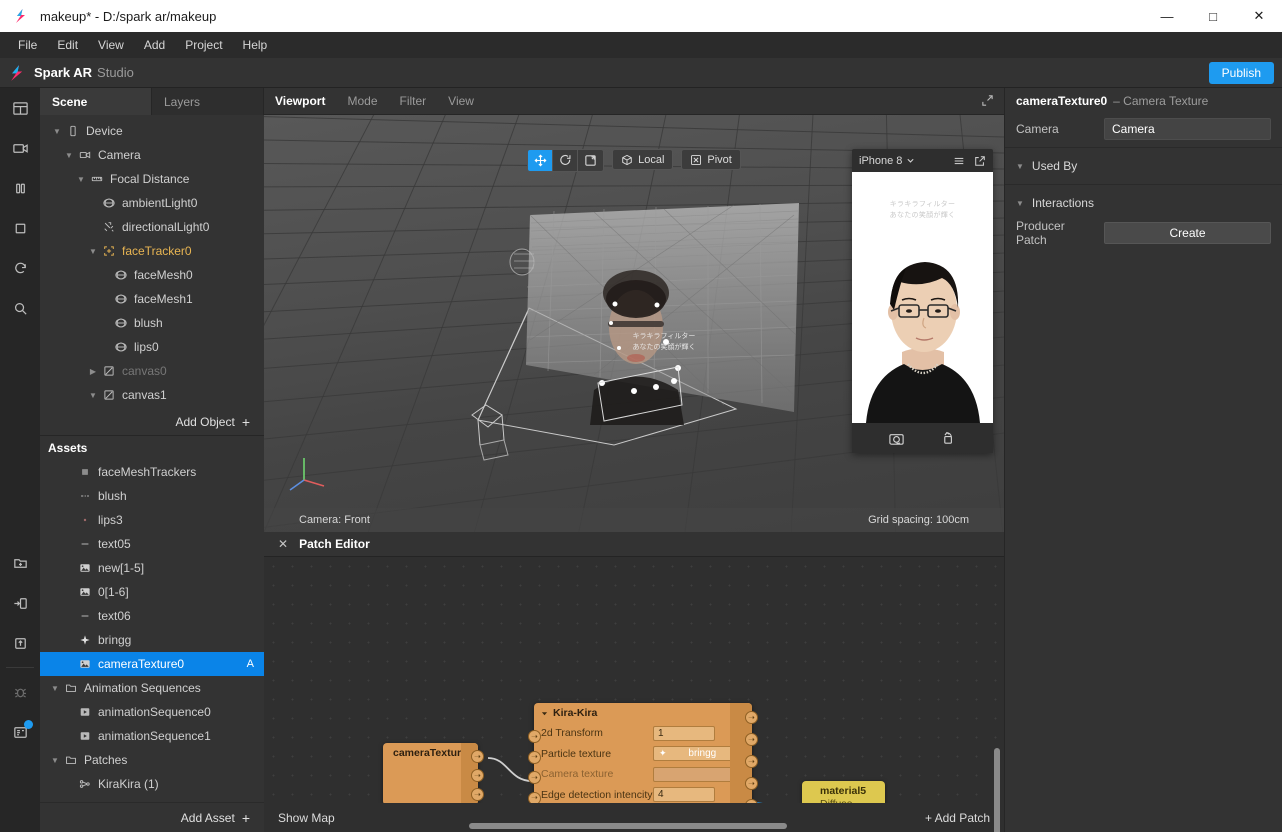 Image resolution: width=1282 pixels, height=832 pixels. What do you see at coordinates (1241, 72) in the screenshot?
I see `publish-button: Publish` at bounding box center [1241, 72].